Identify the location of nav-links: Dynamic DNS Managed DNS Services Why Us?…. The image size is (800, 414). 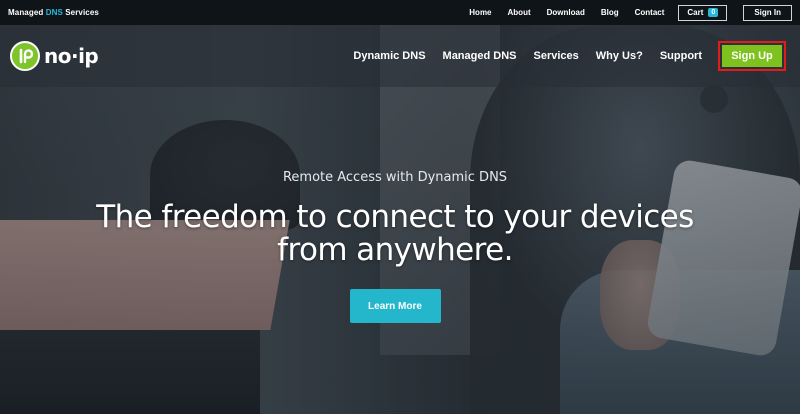
(561, 56).